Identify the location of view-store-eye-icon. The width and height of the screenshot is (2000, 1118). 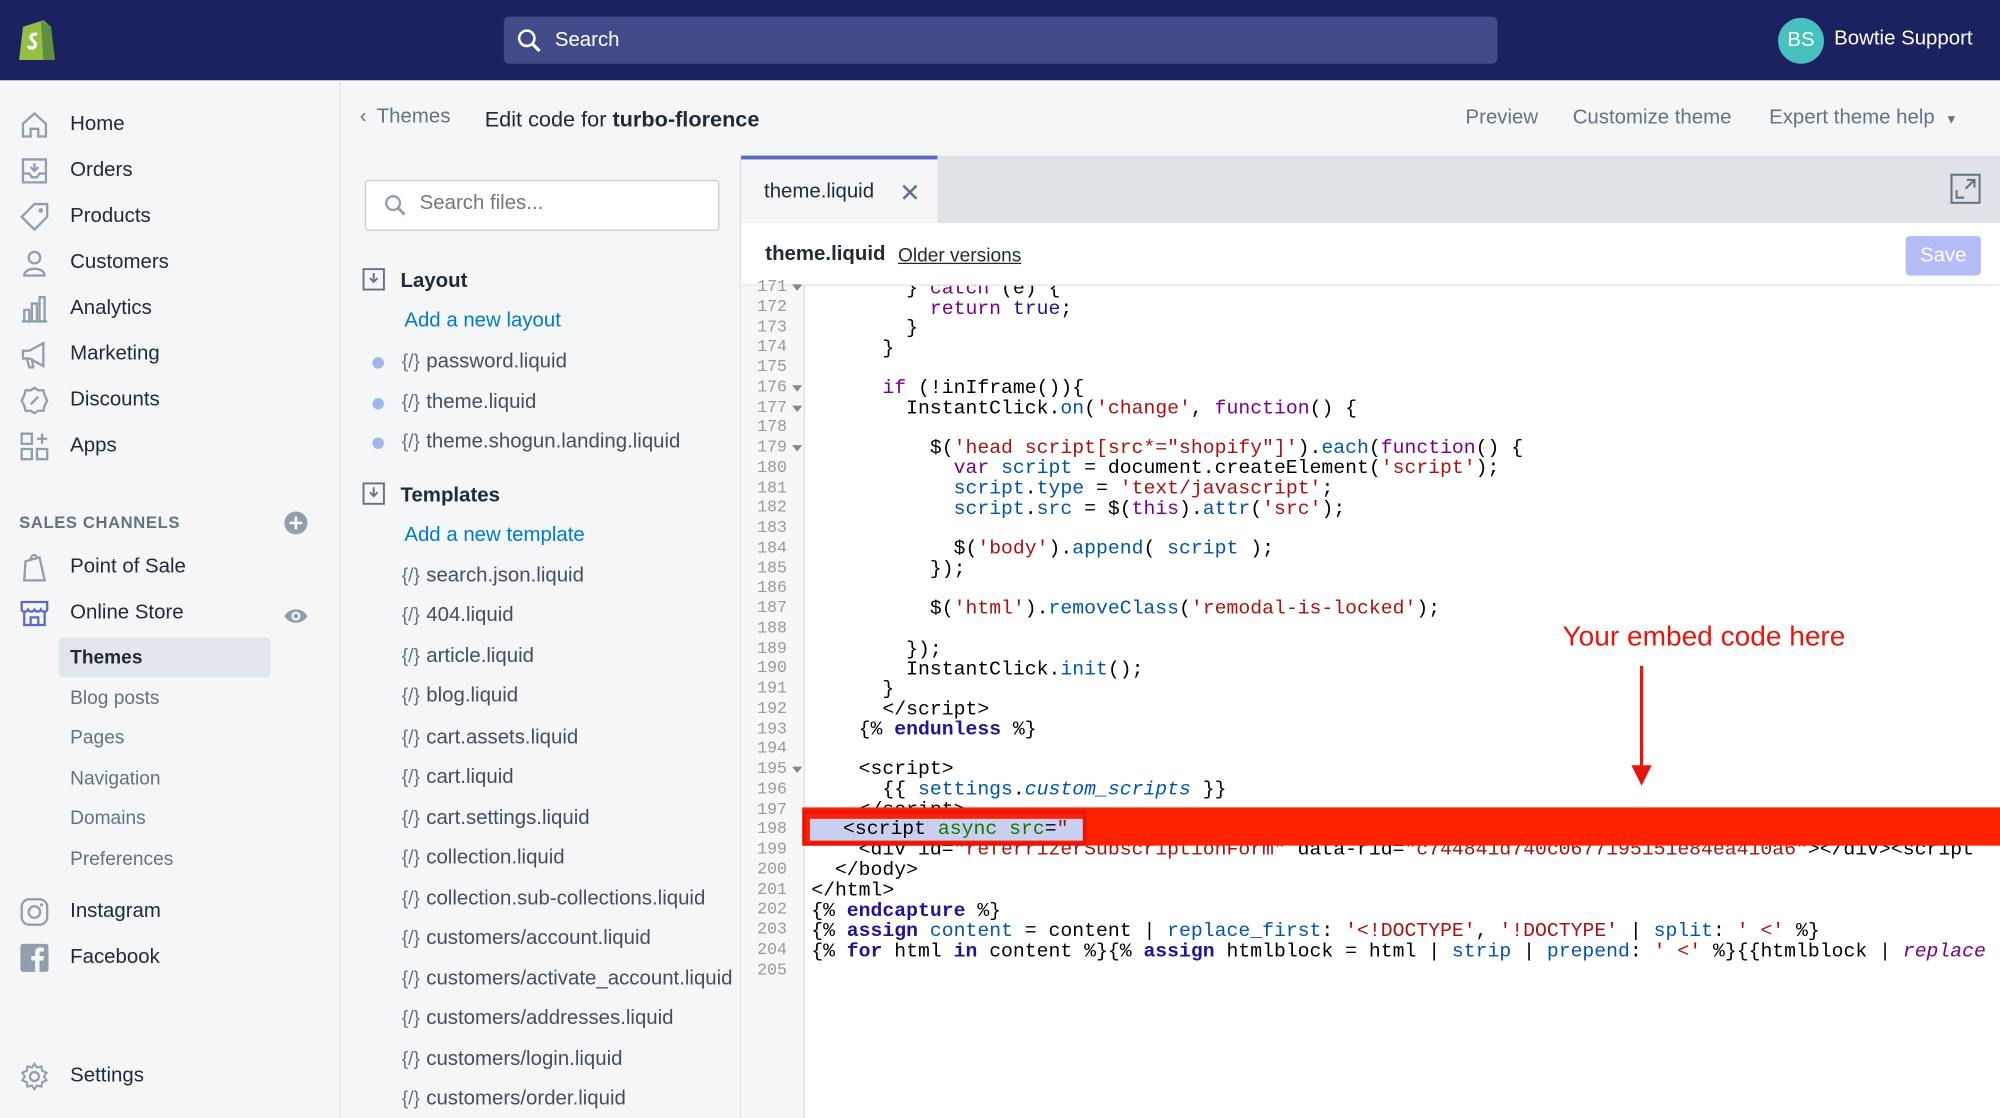
(296, 616).